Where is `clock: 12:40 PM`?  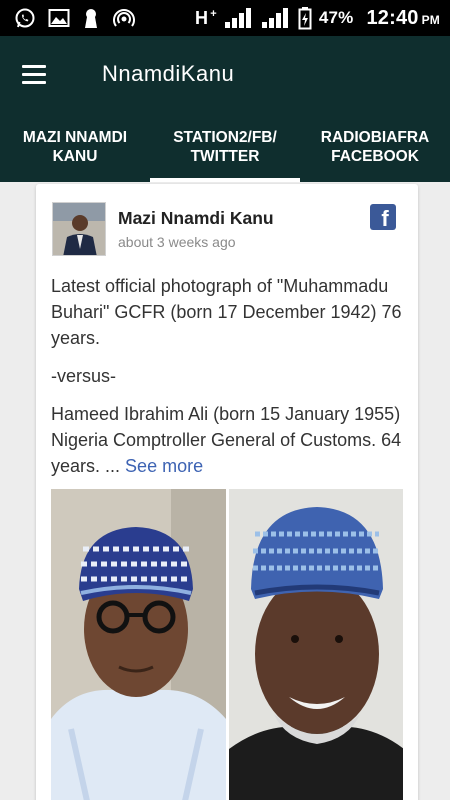 clock: 12:40 PM is located at coordinates (403, 17).